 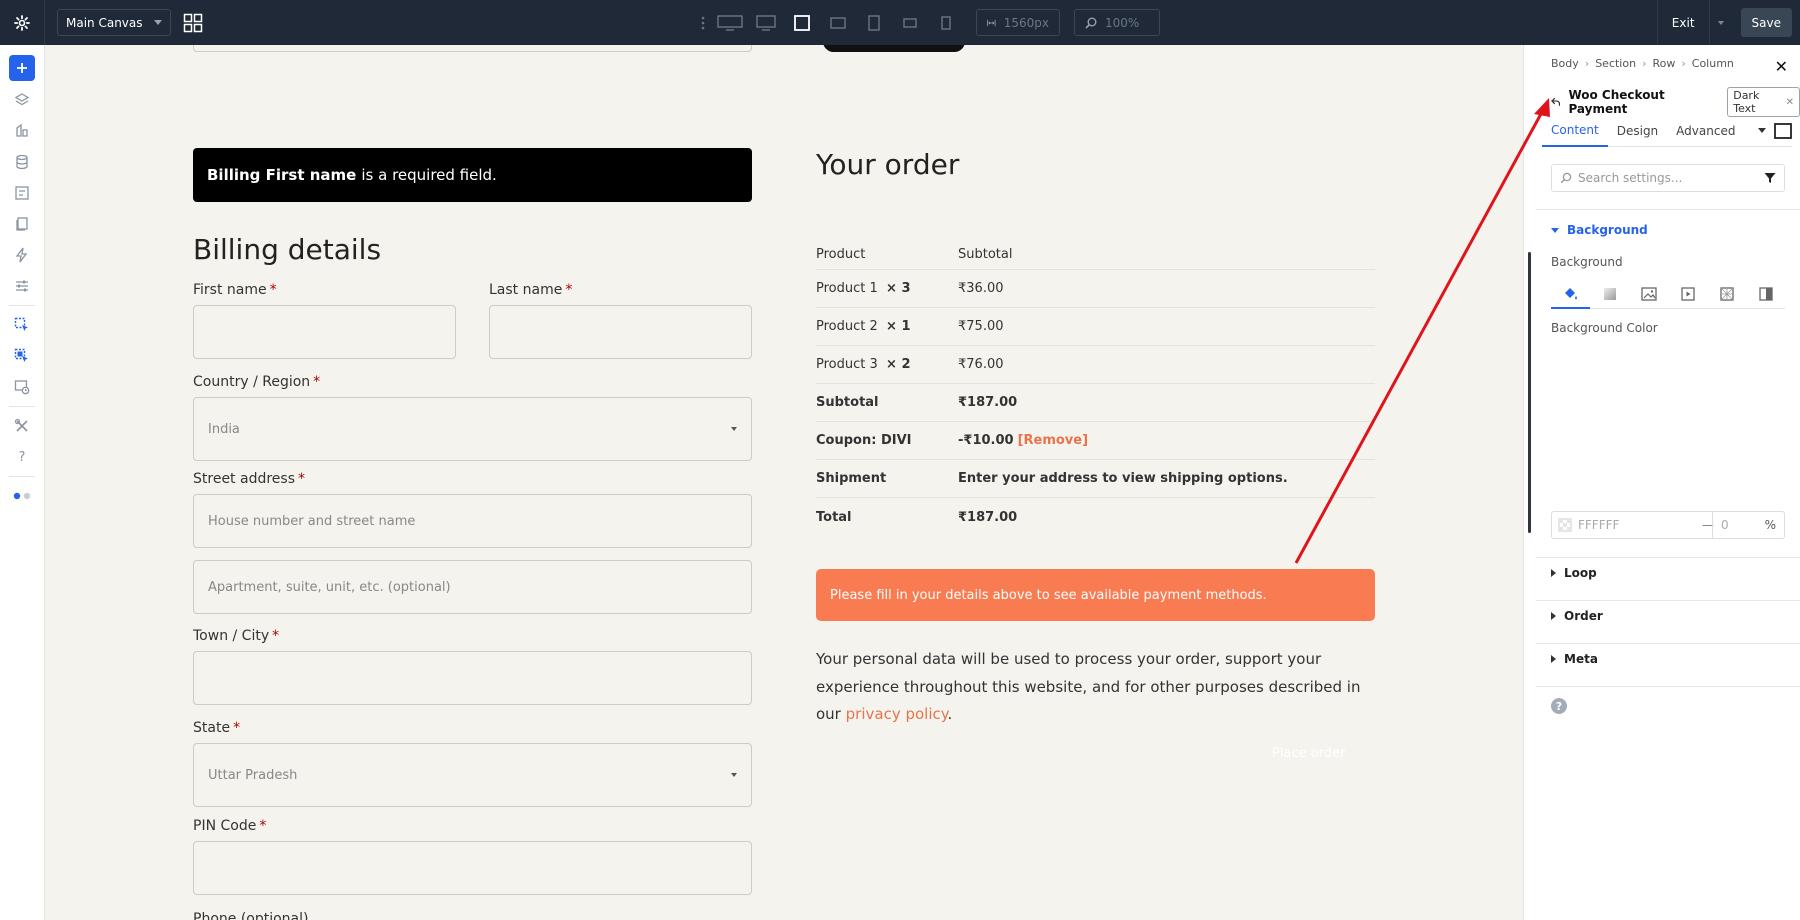 What do you see at coordinates (1053, 440) in the screenshot?
I see `remove-coupon-link: [Remove]` at bounding box center [1053, 440].